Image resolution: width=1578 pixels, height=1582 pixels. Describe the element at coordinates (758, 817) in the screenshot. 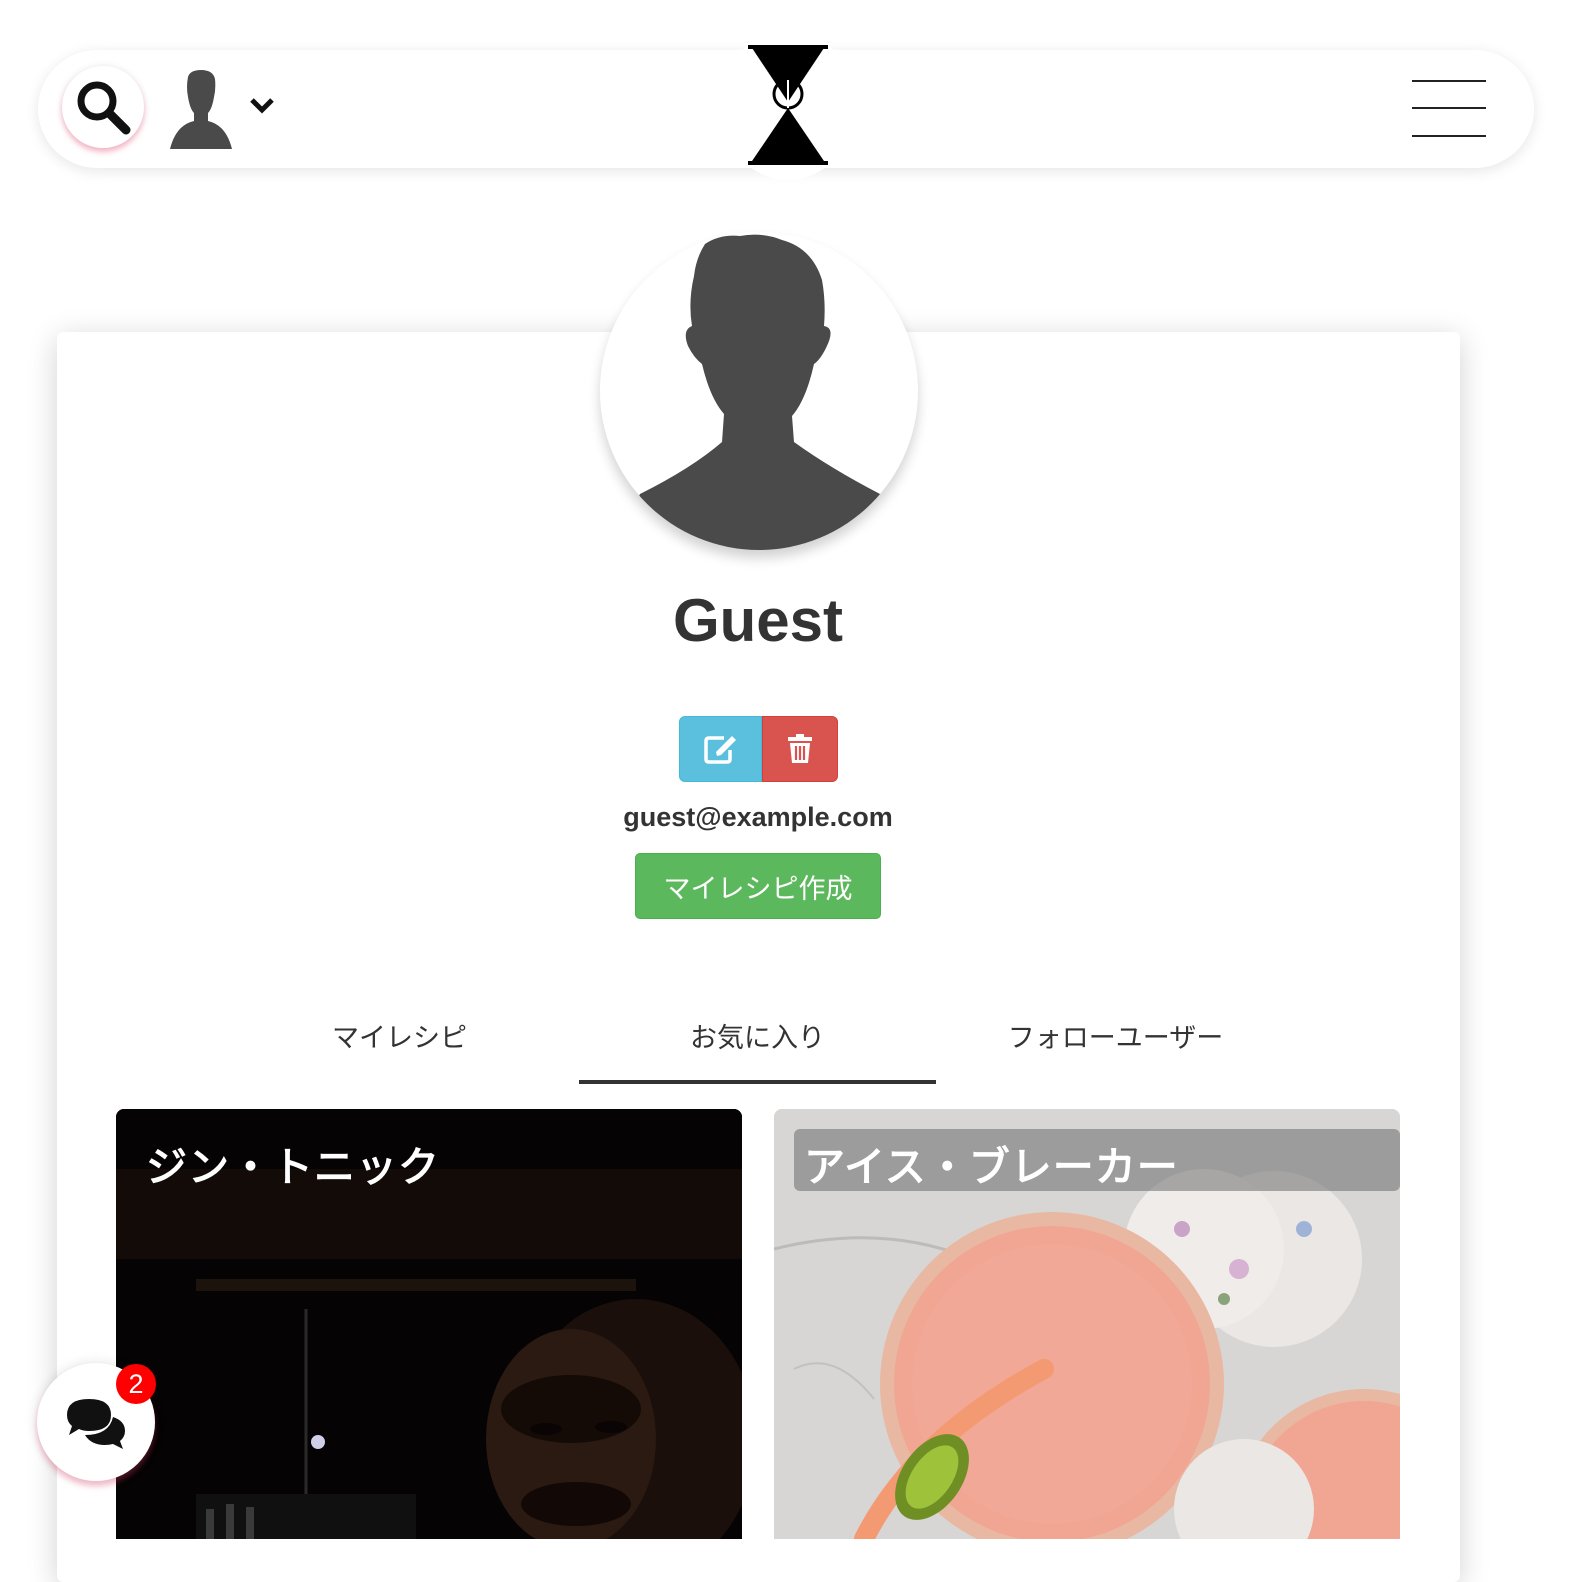

I see `profile-email: guest@example.com` at that location.